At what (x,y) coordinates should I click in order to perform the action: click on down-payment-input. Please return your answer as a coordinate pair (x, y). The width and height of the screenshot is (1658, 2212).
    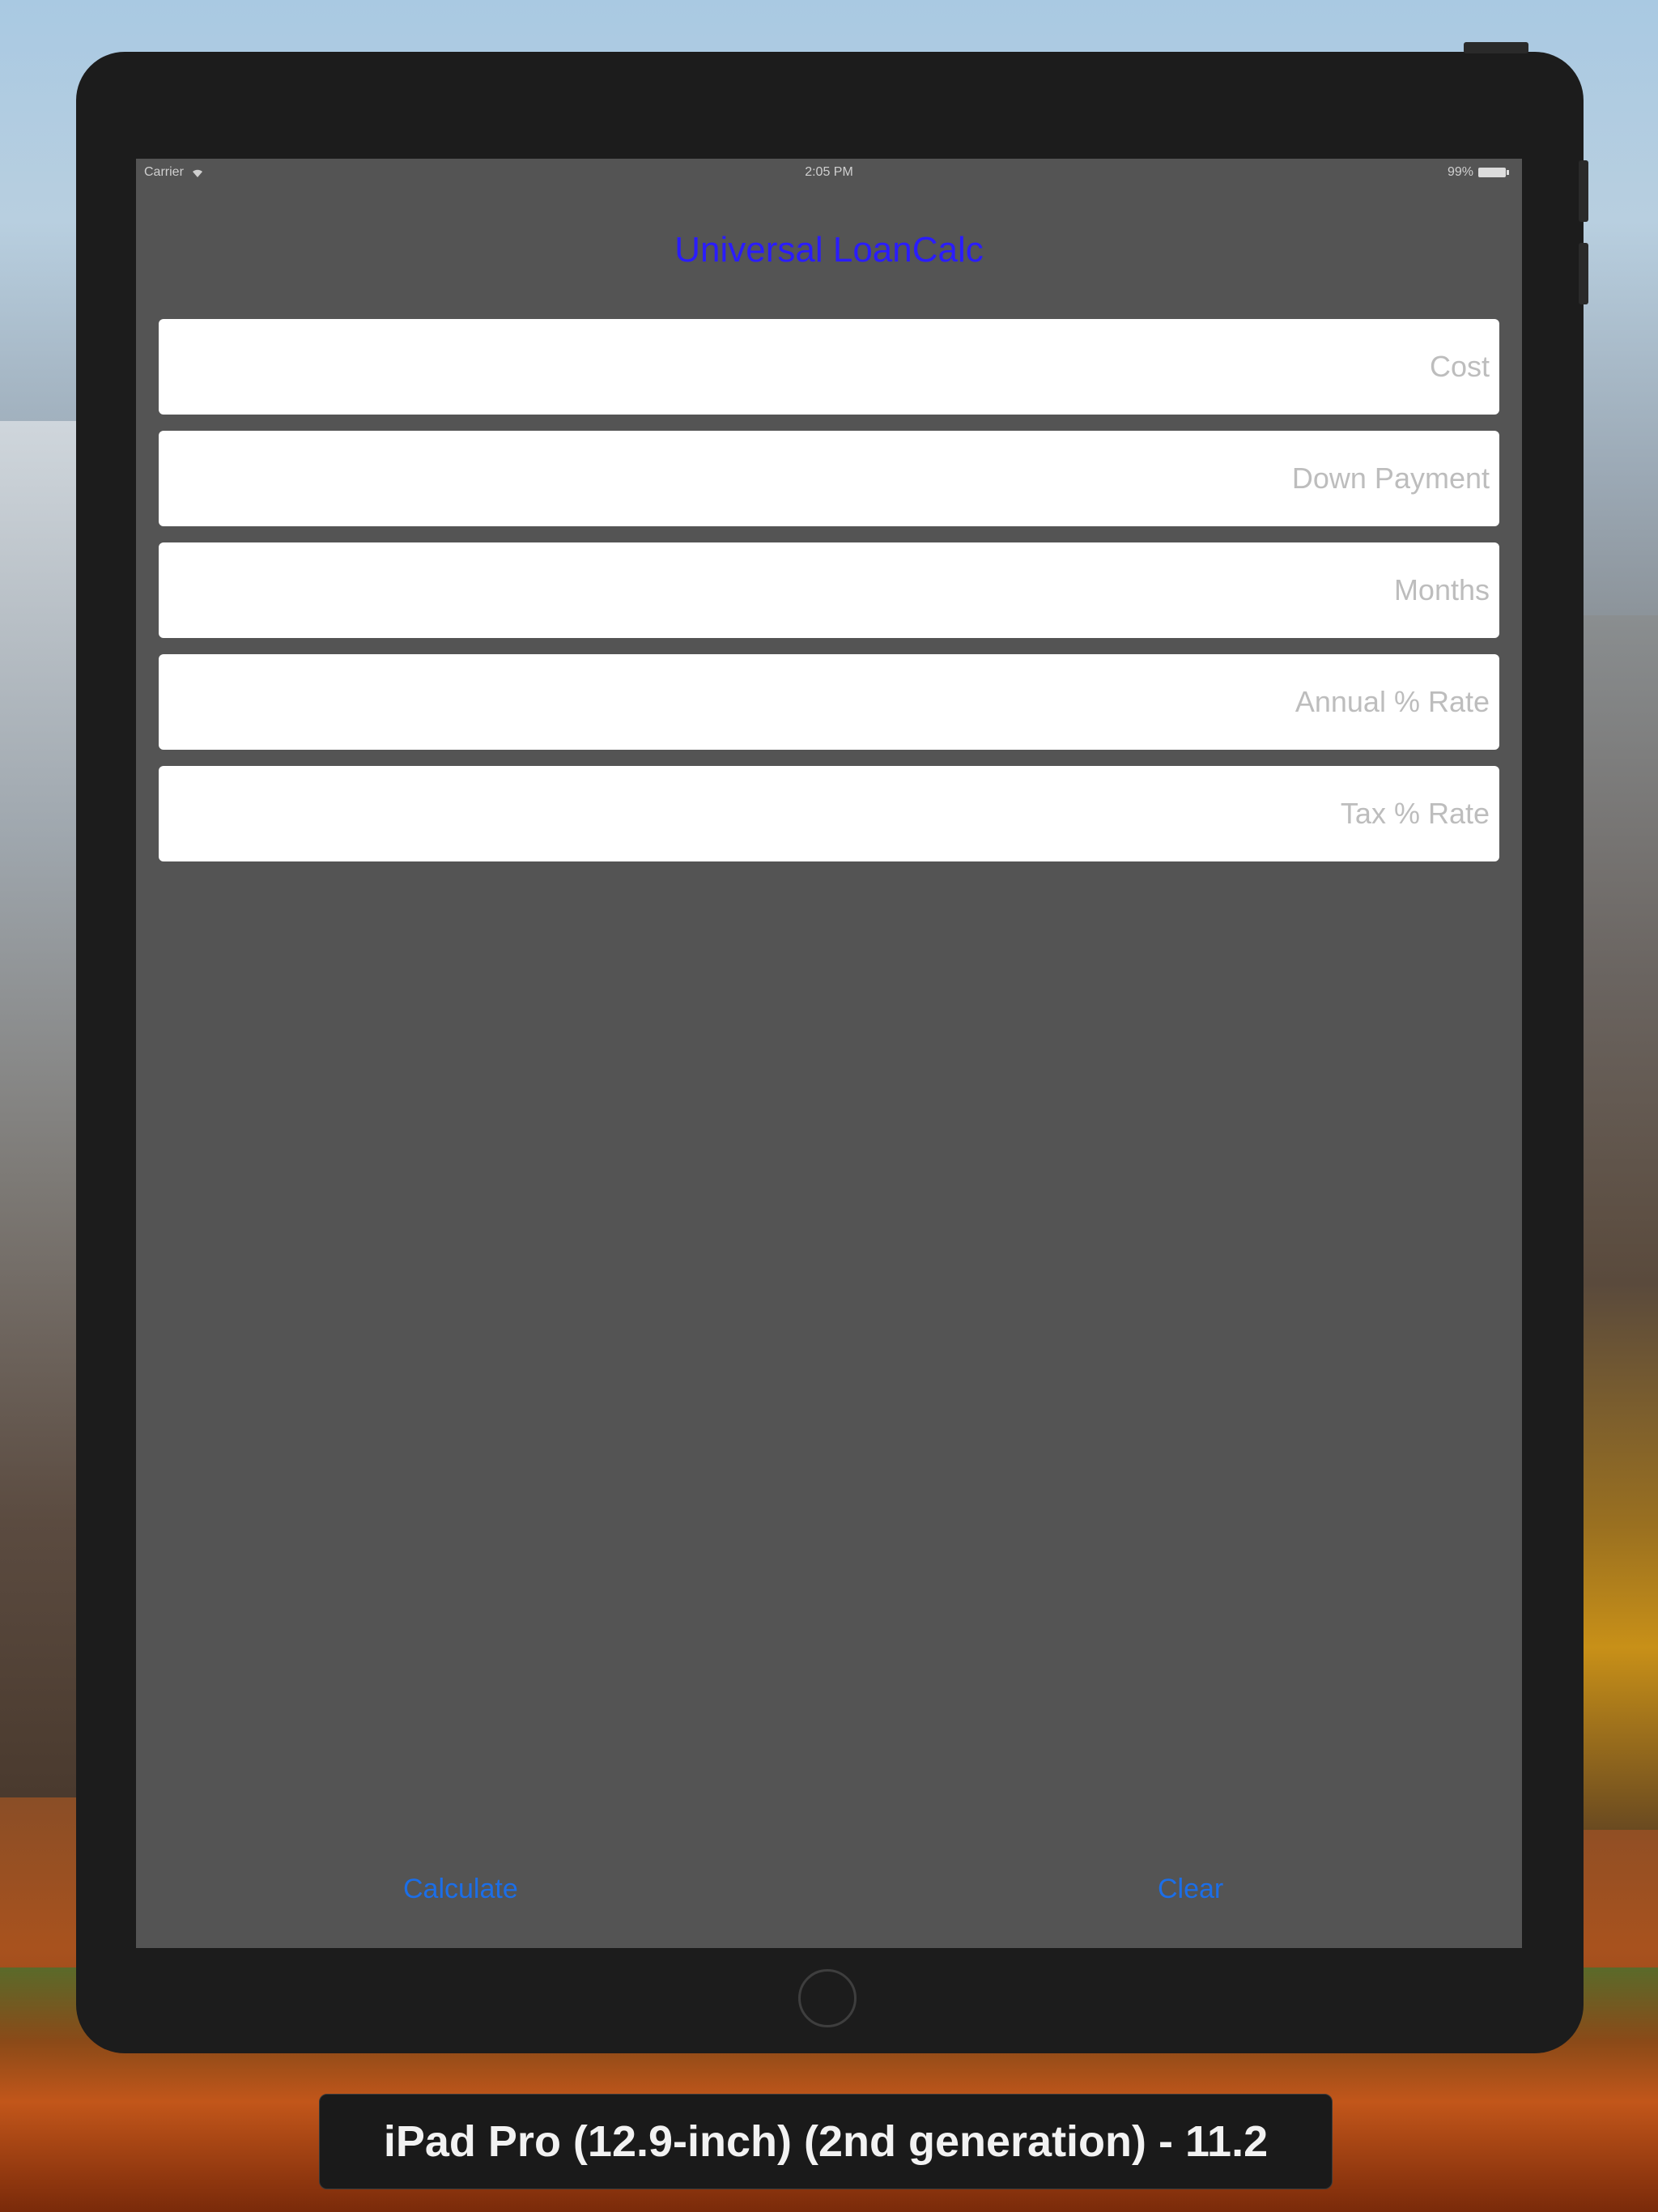
    Looking at the image, I should click on (829, 479).